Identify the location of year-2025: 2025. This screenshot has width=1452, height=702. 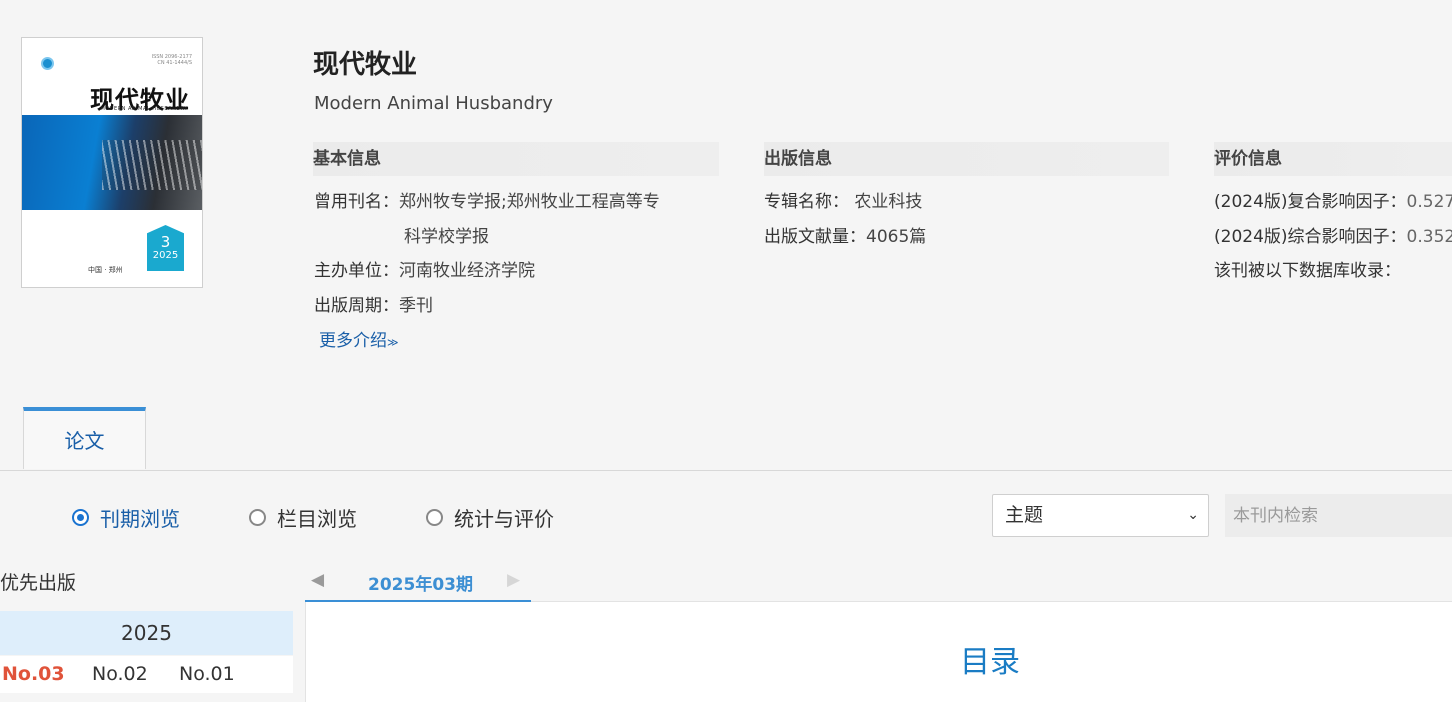
(146, 633).